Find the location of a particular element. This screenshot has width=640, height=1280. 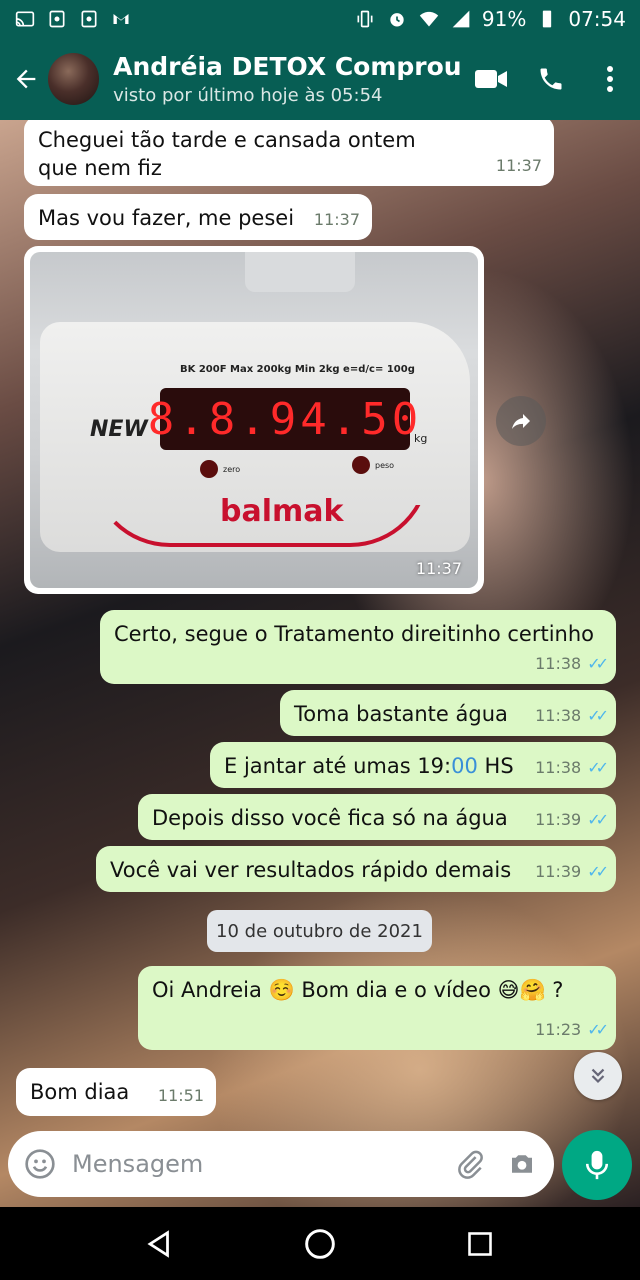

message-composer: Mensagem is located at coordinates (281, 1164).